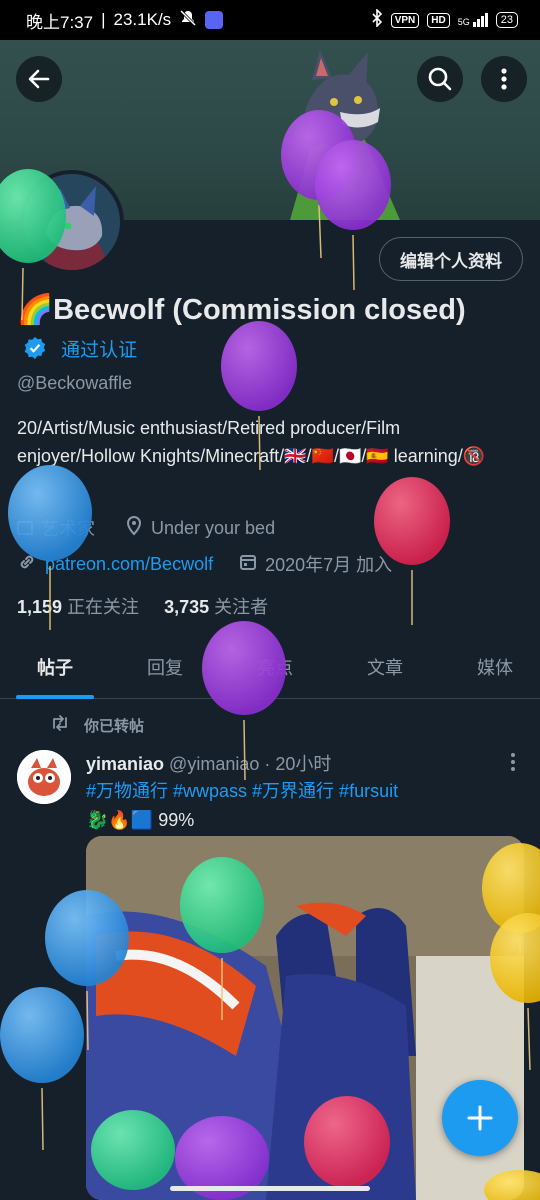 This screenshot has height=1200, width=540. I want to click on back-button, so click(39, 79).